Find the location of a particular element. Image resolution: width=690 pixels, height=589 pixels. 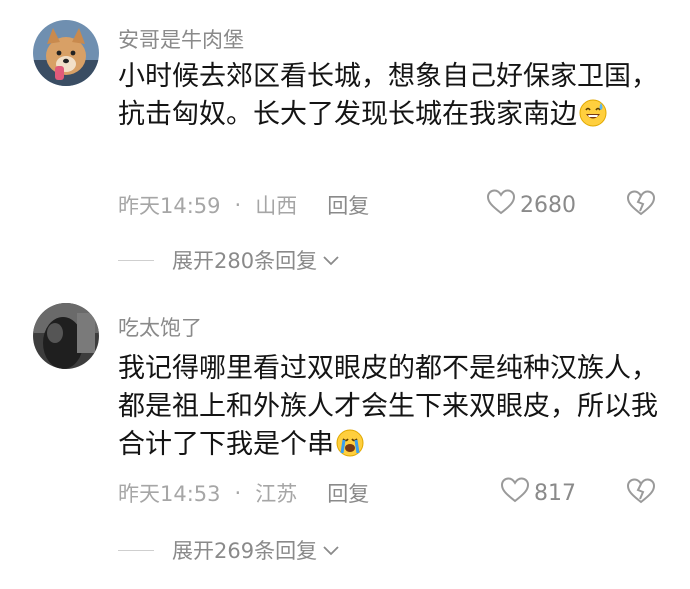

comment-text: 小时候去郊区看长城，想象自己好保家卫国，抗击匈奴。长大了发现长城在我家南边 is located at coordinates (390, 98).